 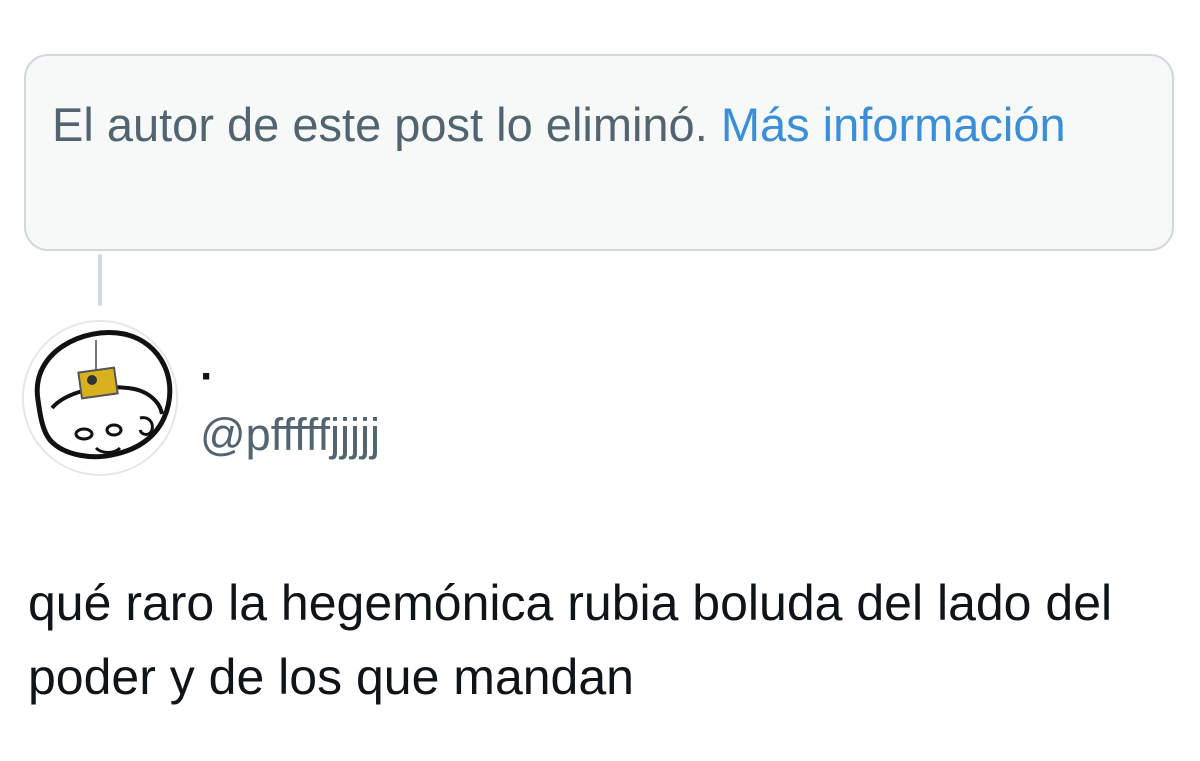 What do you see at coordinates (290, 435) in the screenshot?
I see `author-handle: @pfffffjjjjj` at bounding box center [290, 435].